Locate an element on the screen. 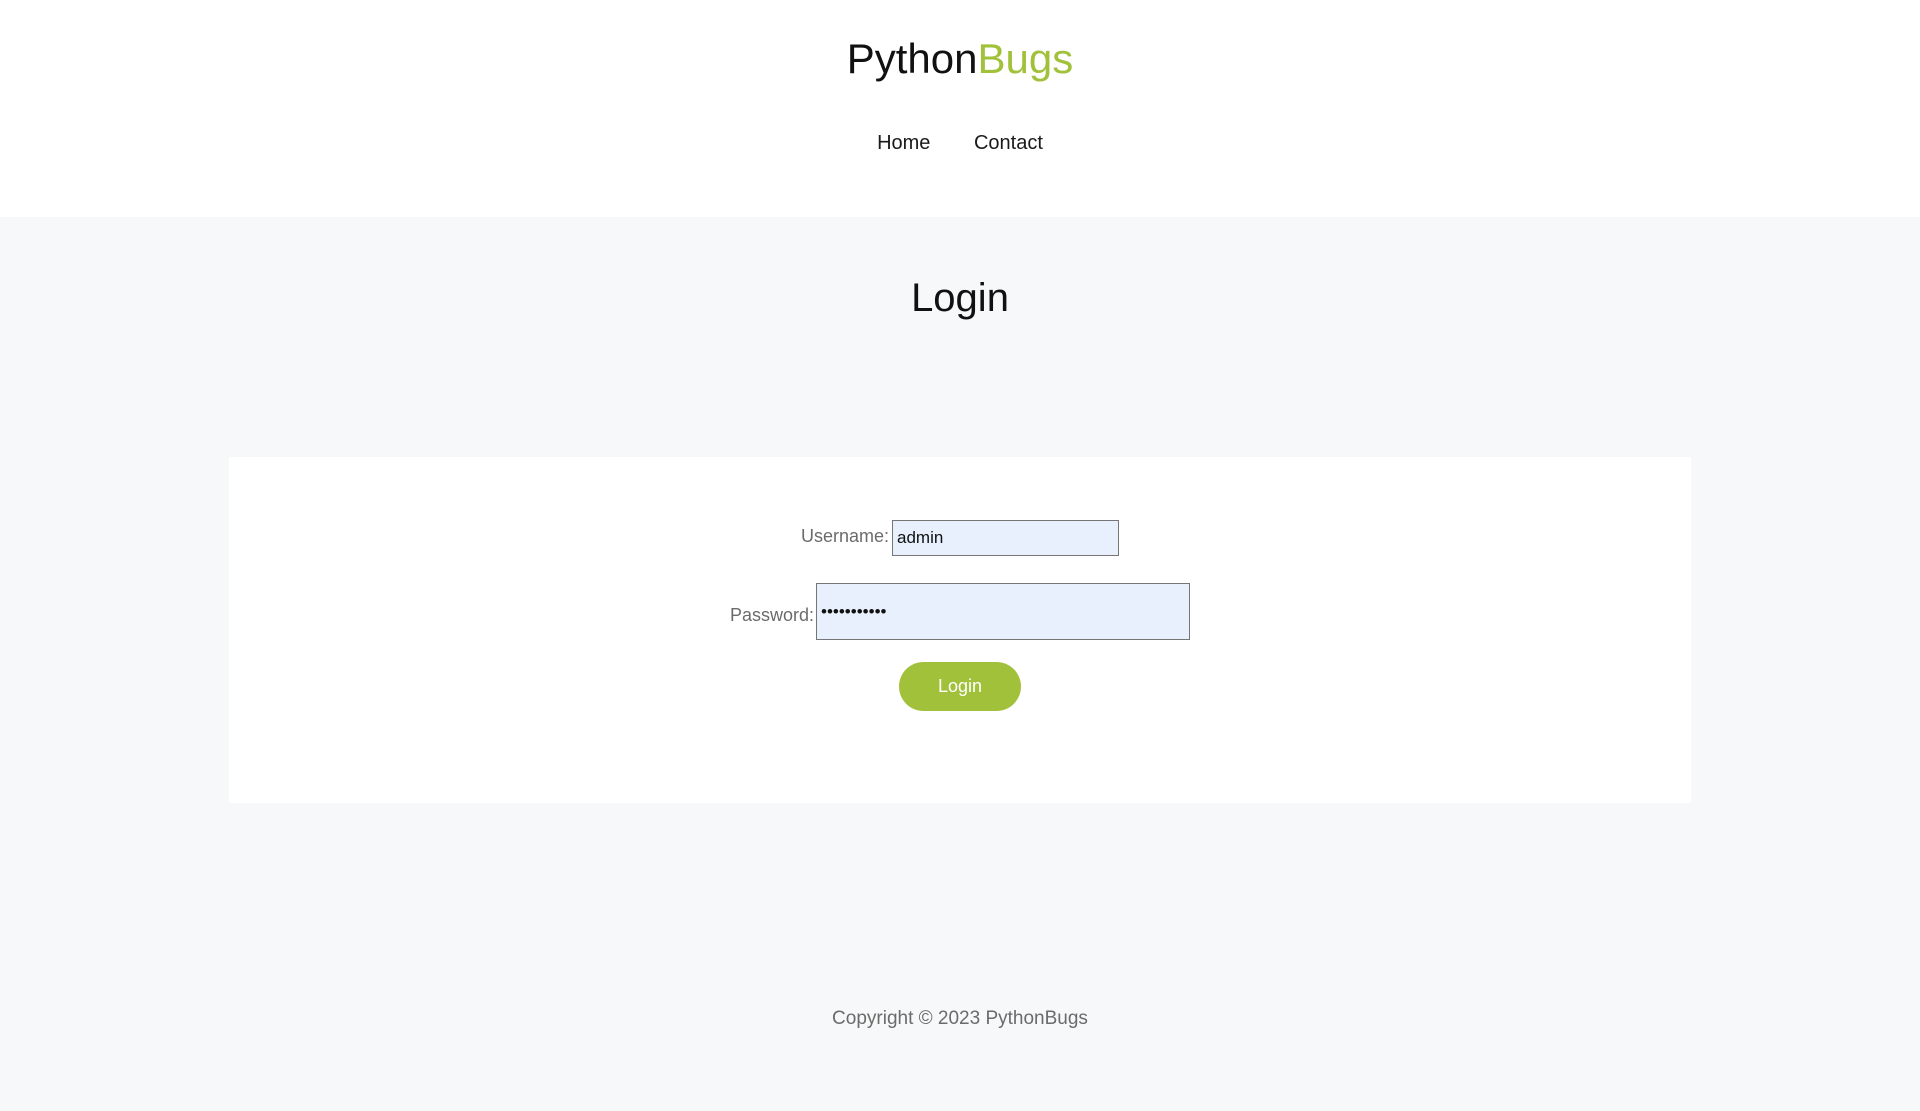 Image resolution: width=1920 pixels, height=1111 pixels. logo-text-primary: Python is located at coordinates (912, 58).